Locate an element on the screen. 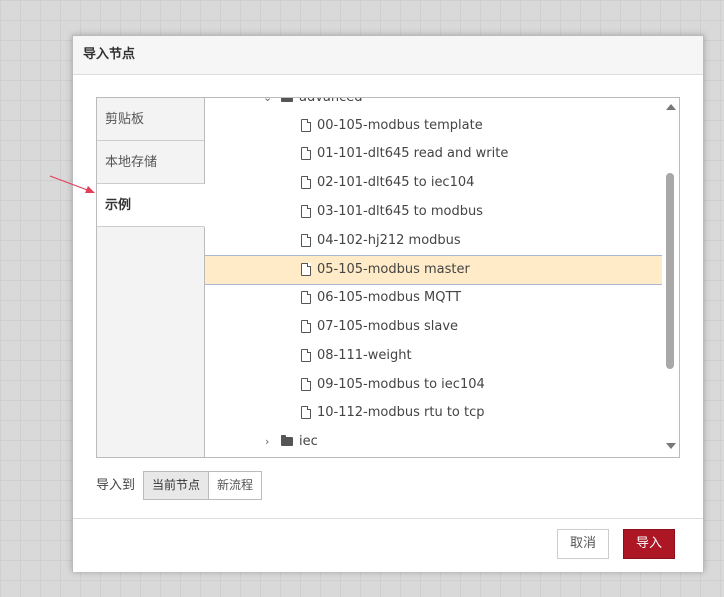  tree-file-item: 04-102-hj212 modbus is located at coordinates (434, 241).